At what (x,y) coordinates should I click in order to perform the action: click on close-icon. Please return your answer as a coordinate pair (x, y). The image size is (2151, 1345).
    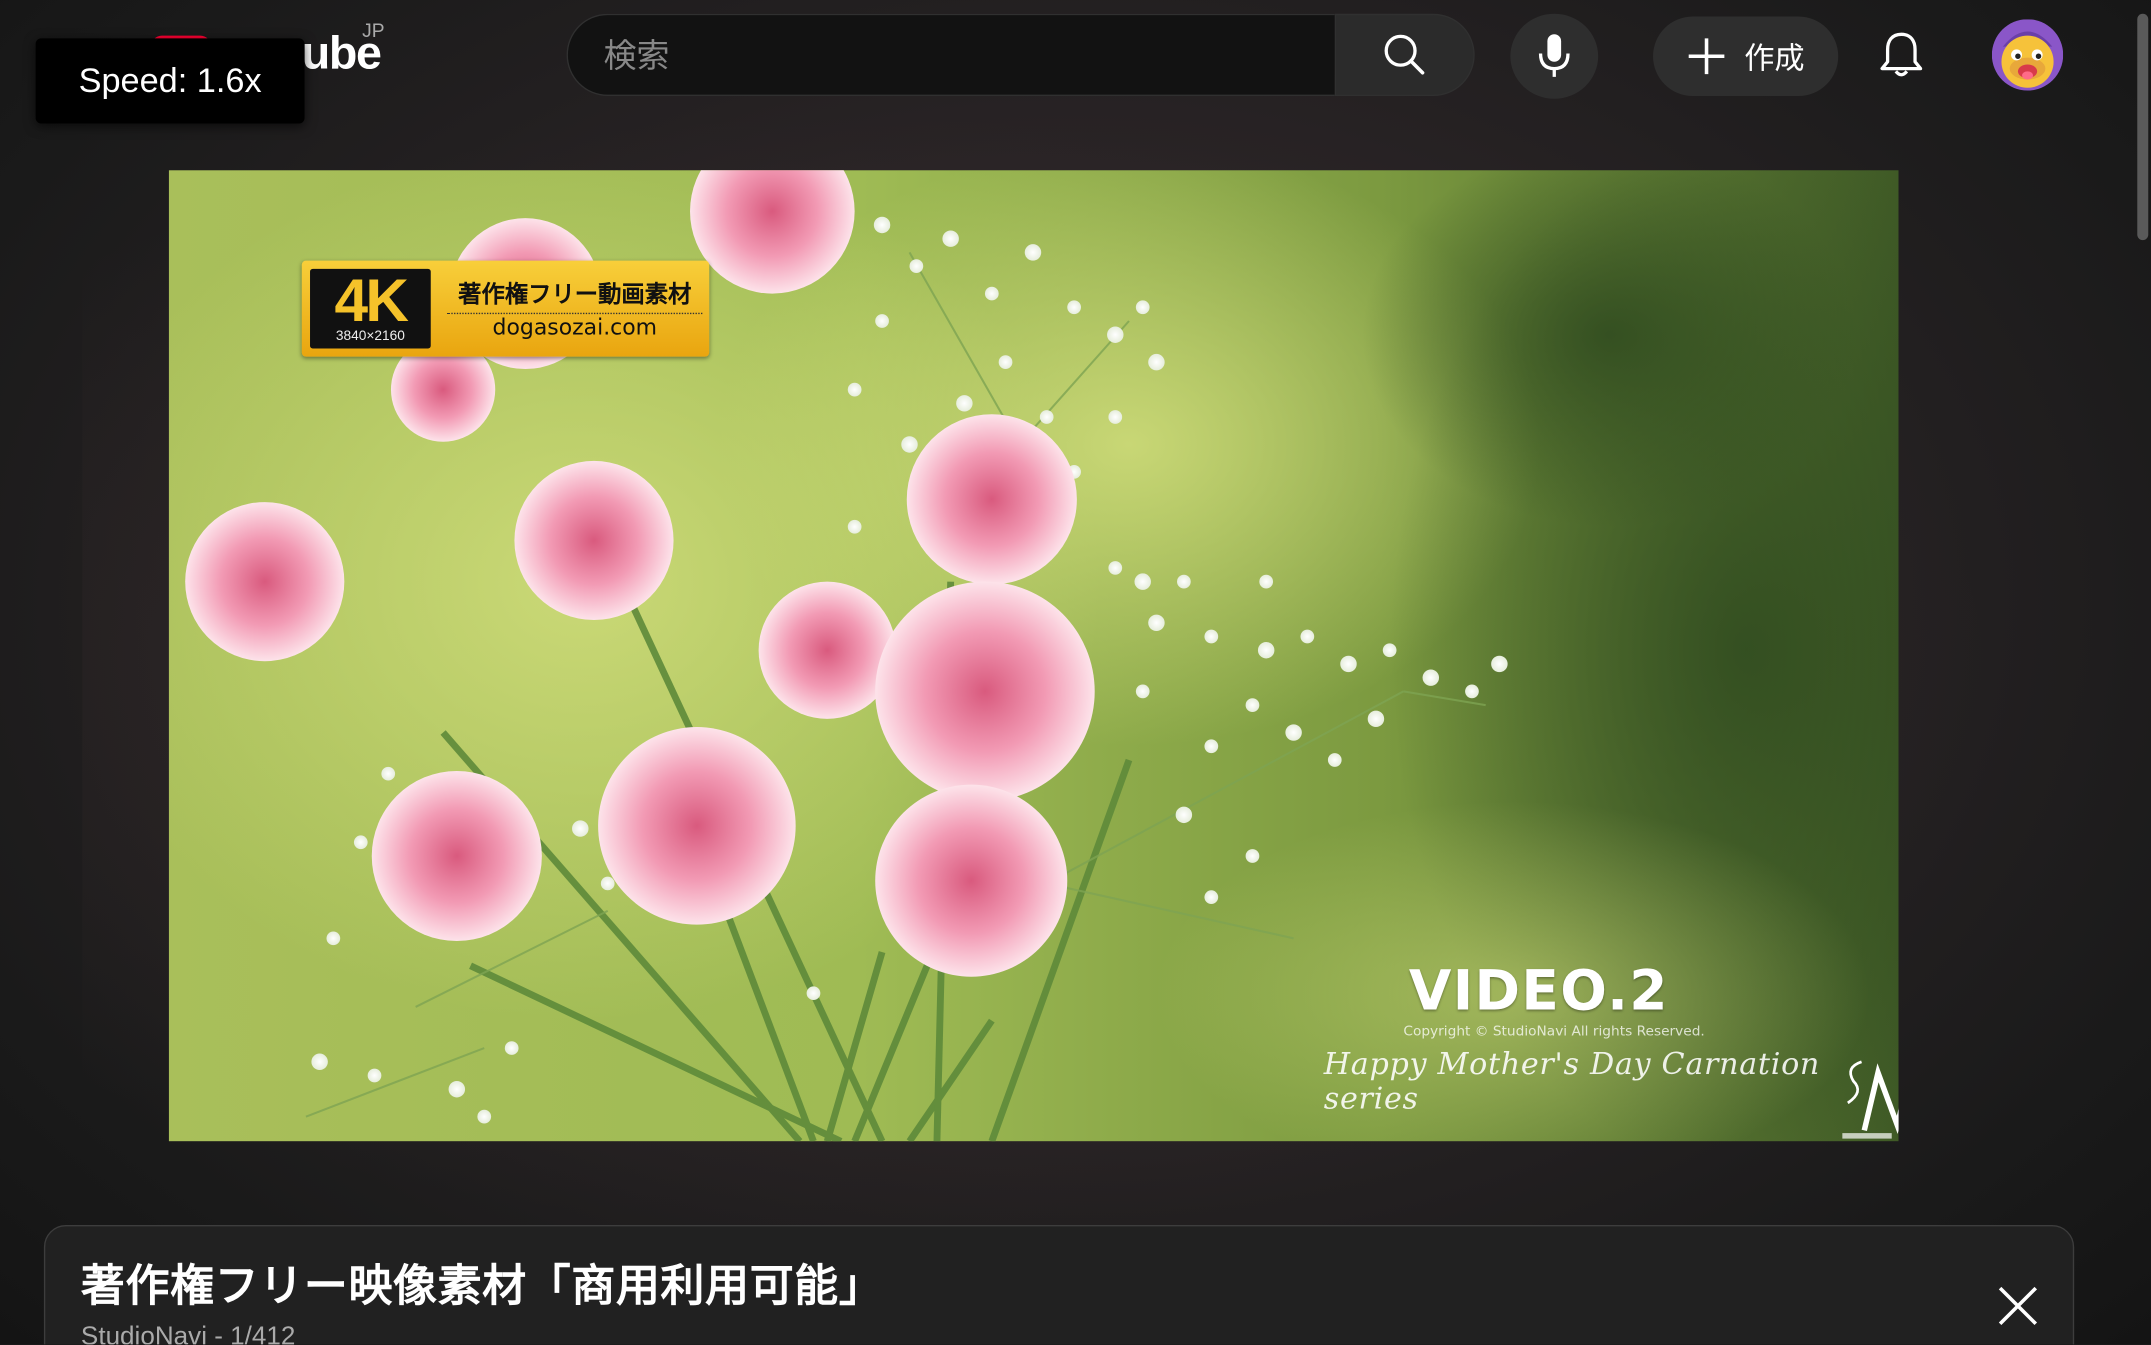
    Looking at the image, I should click on (2018, 1306).